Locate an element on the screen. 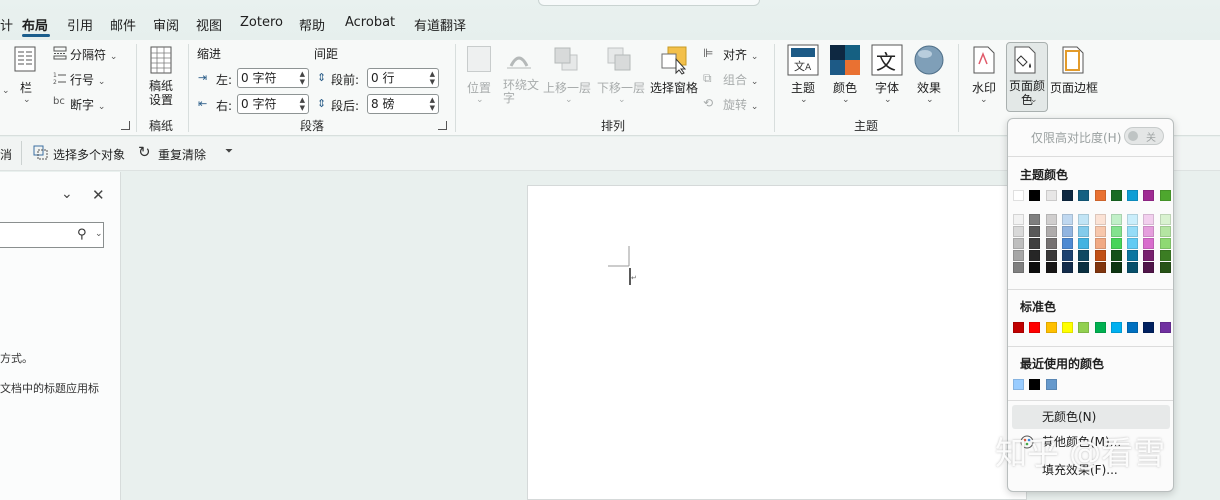 This screenshot has width=1220, height=500. colors-caret-icon: ⌄ is located at coordinates (846, 100).